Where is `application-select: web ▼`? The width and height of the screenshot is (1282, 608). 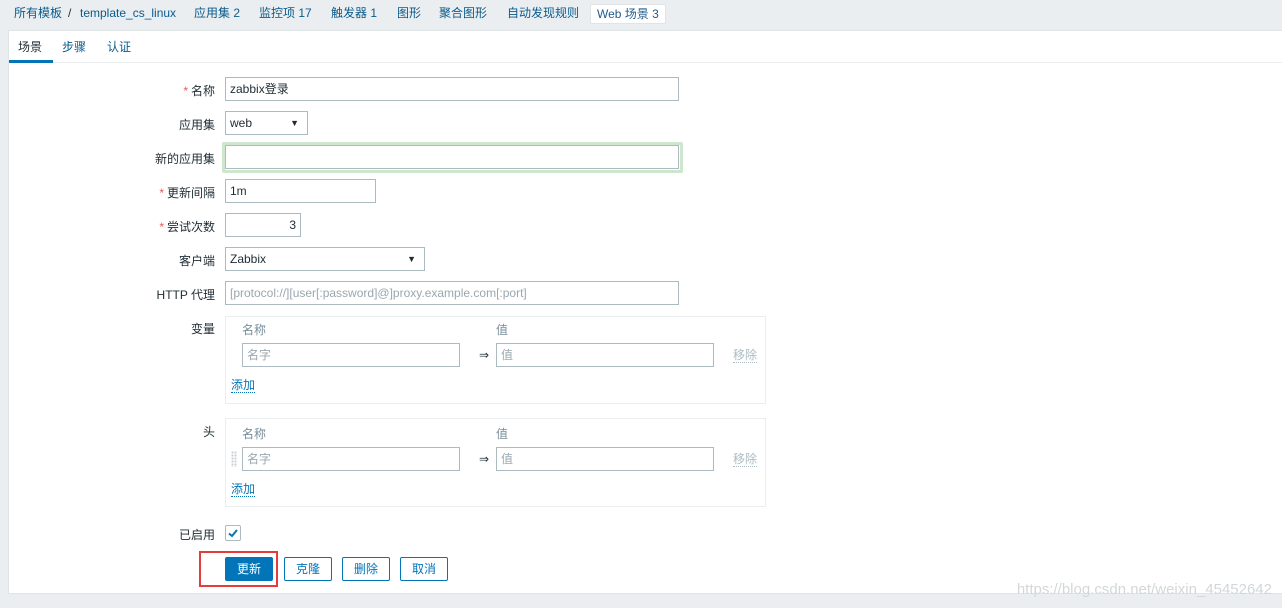 application-select: web ▼ is located at coordinates (266, 123).